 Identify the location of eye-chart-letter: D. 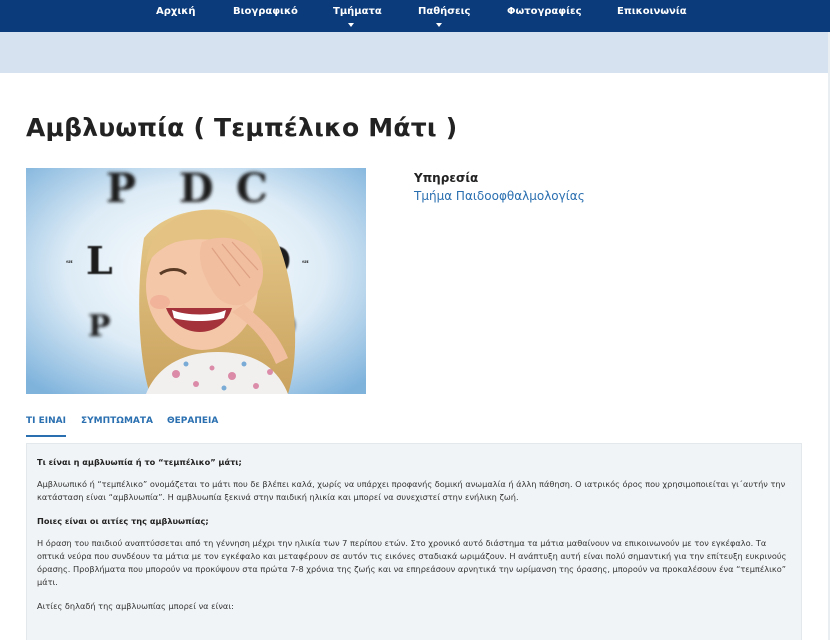
(196, 190).